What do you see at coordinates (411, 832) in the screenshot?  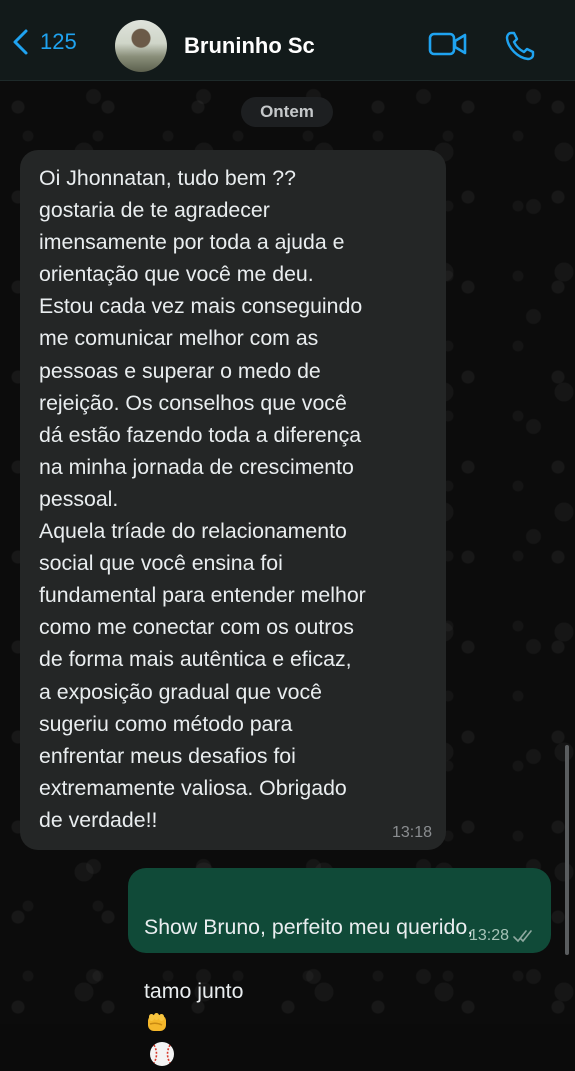 I see `incoming-message-time: 13:18` at bounding box center [411, 832].